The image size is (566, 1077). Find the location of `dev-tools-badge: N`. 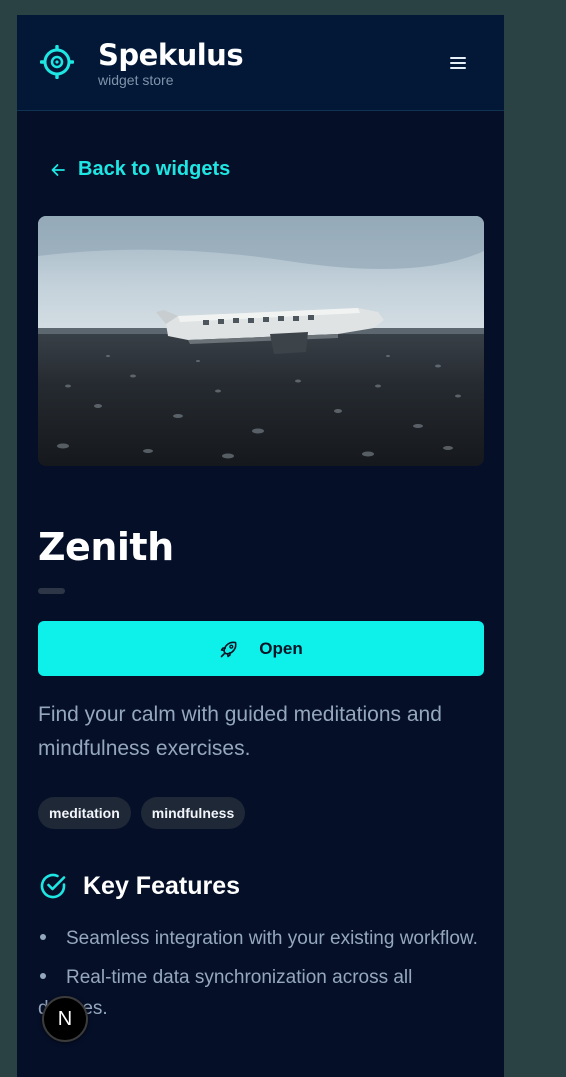

dev-tools-badge: N is located at coordinates (65, 1019).